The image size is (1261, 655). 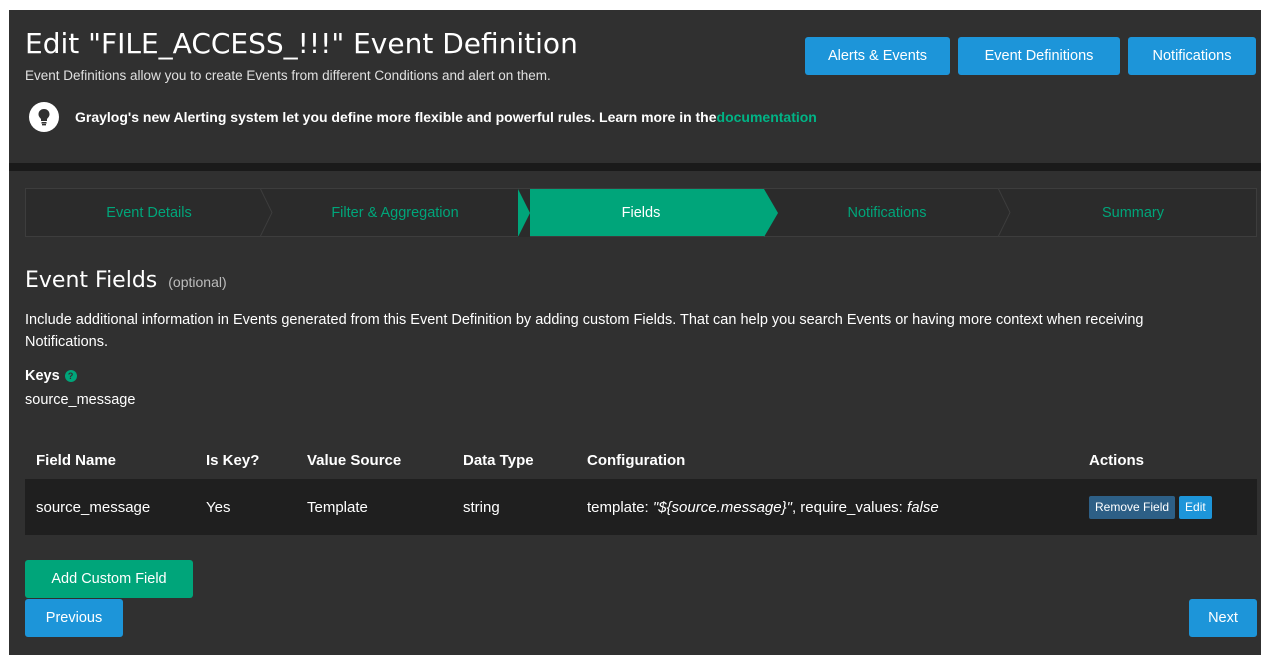 I want to click on keys-label: Keys, so click(x=42, y=376).